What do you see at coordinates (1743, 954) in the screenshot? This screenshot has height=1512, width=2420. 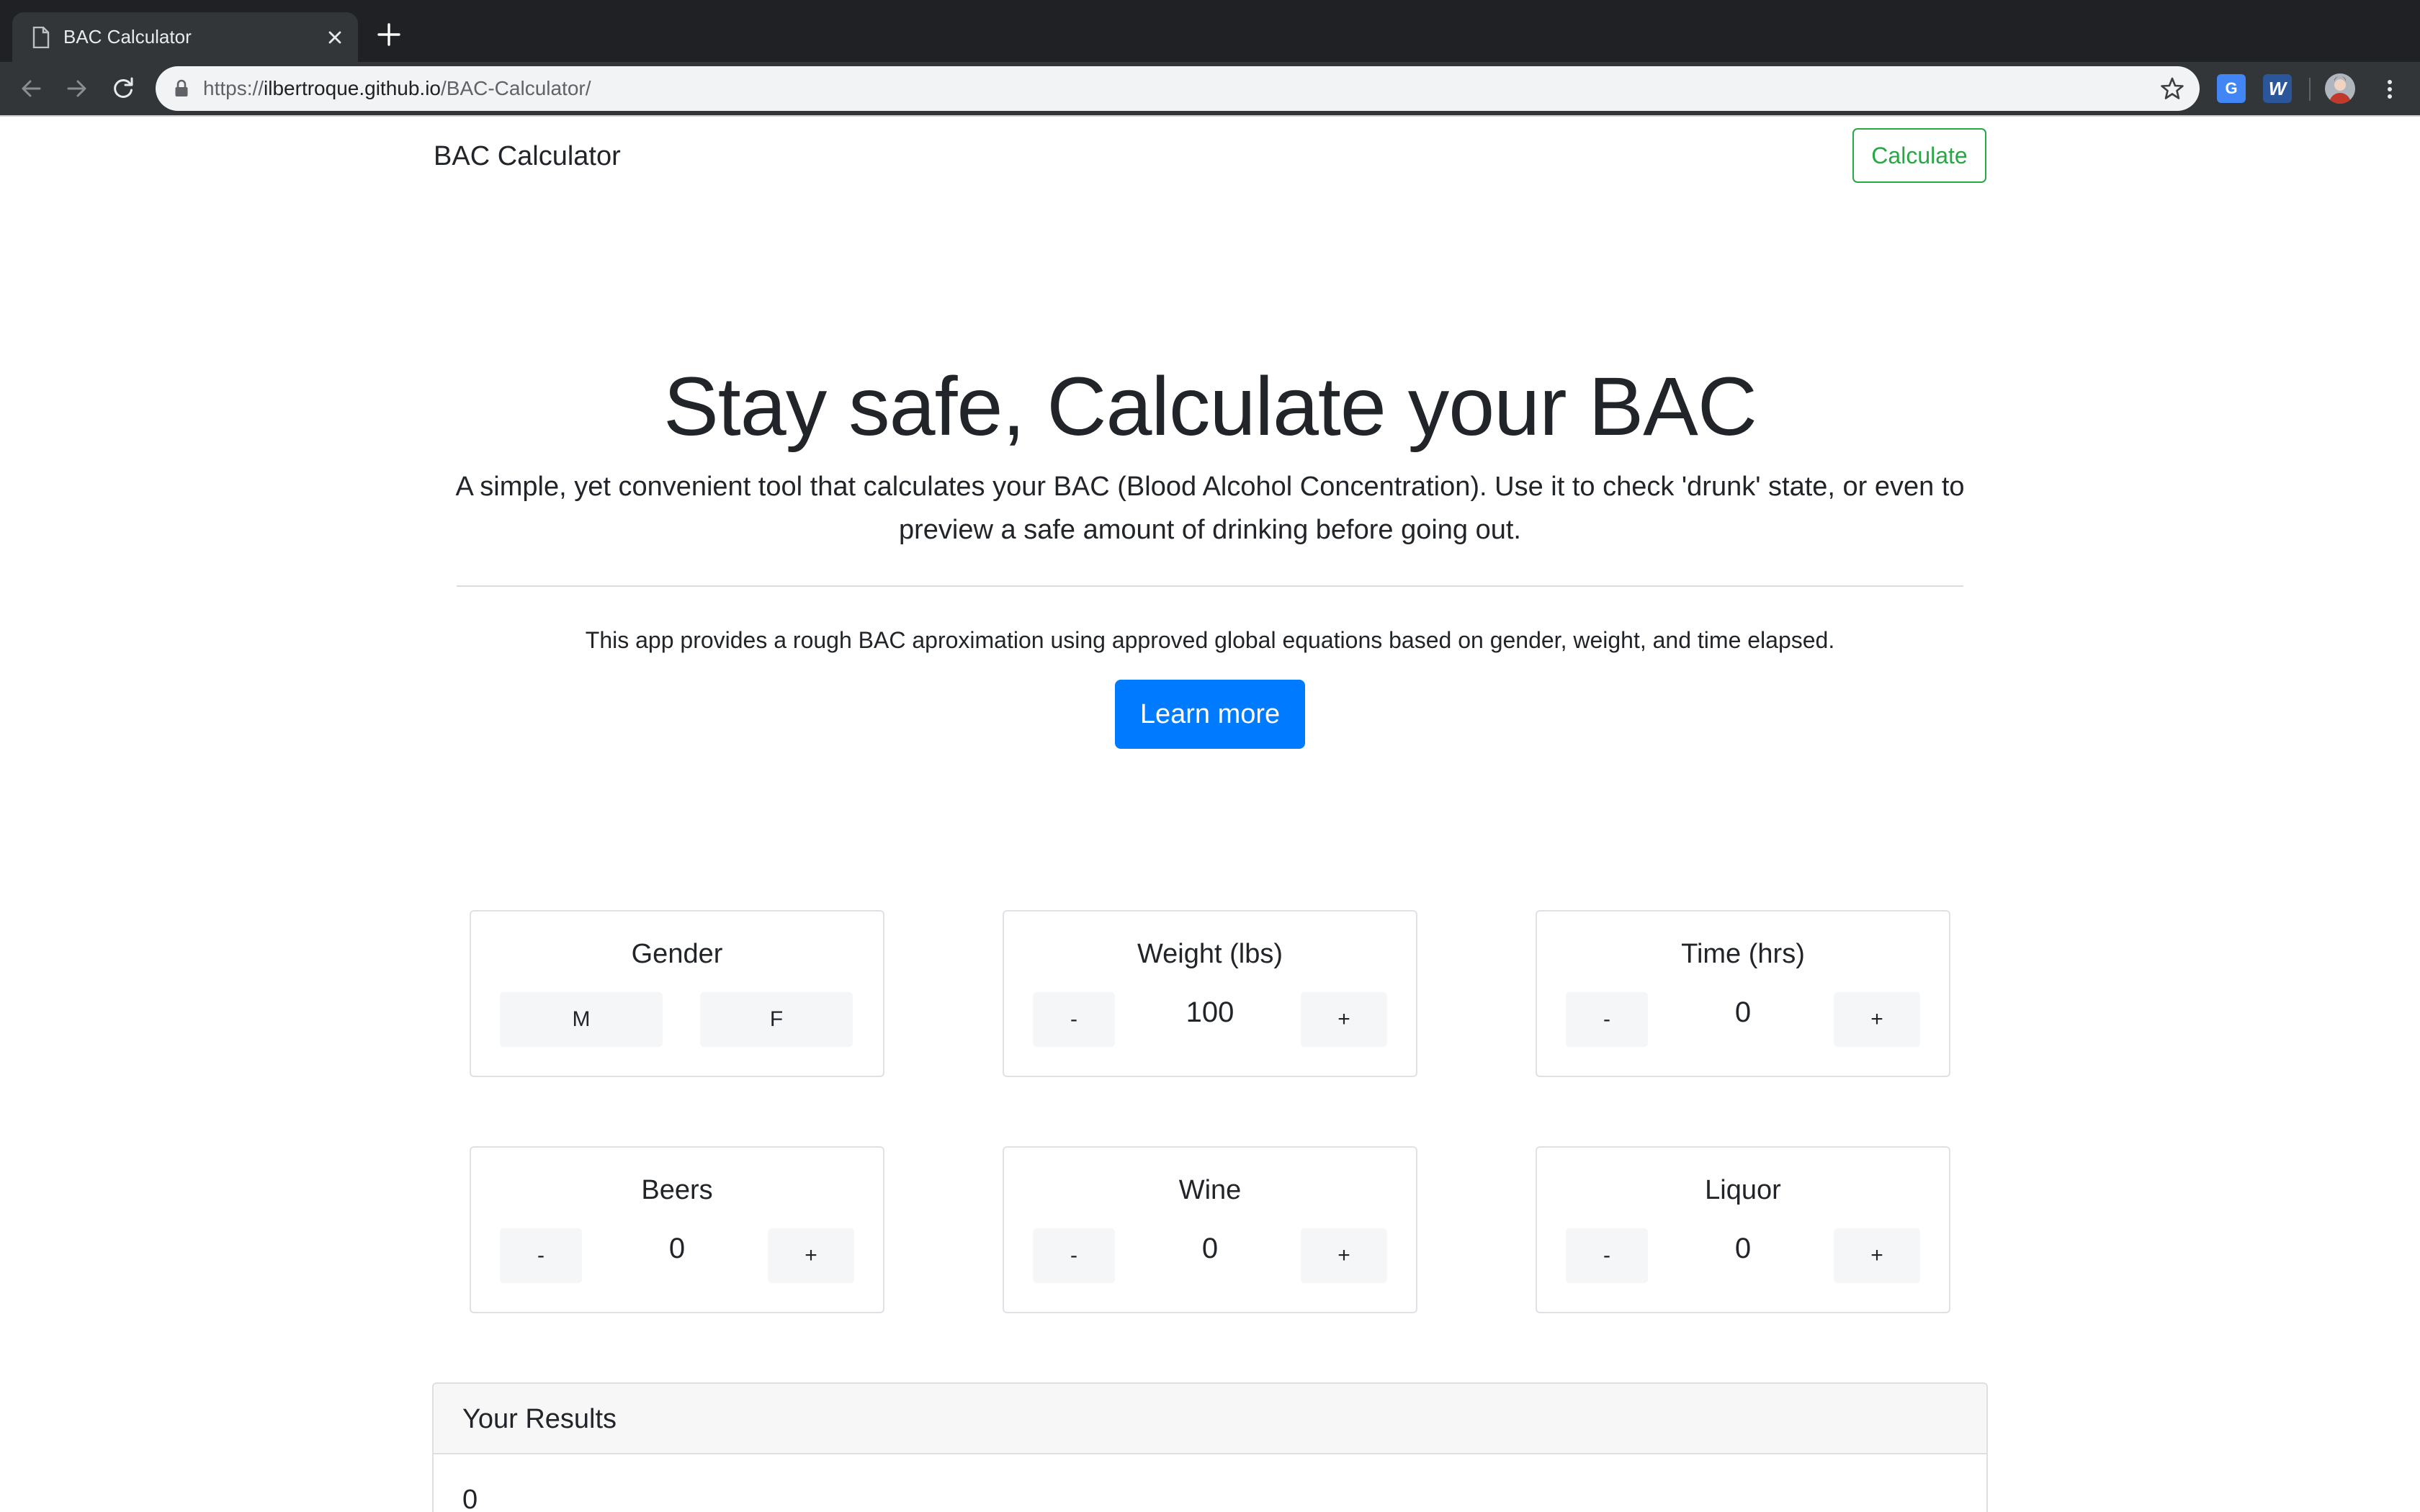 I see `time-card-title: Time (hrs)` at bounding box center [1743, 954].